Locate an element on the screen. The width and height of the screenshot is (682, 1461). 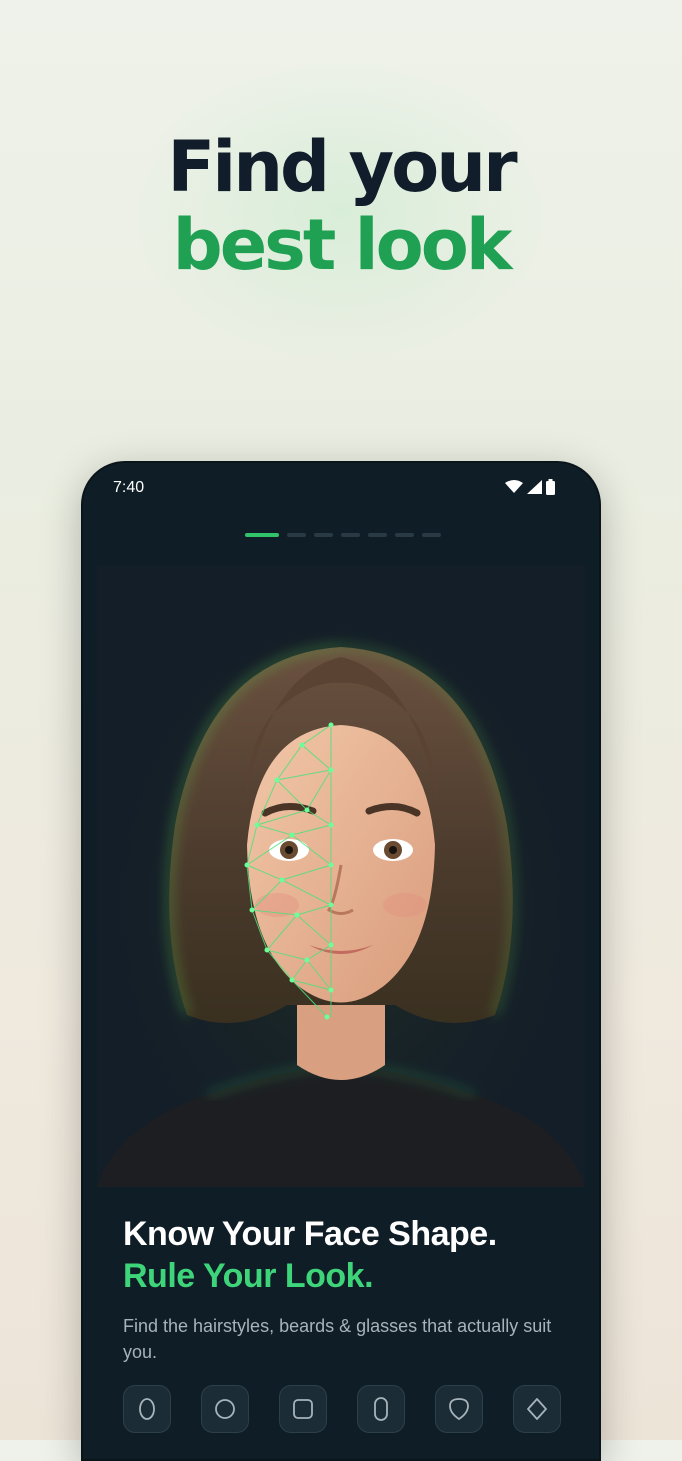
face-shape-diamond-button is located at coordinates (537, 1409).